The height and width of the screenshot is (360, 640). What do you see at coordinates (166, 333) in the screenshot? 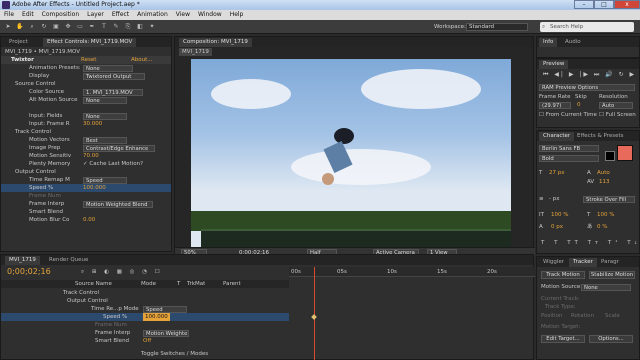
I see `tl-frame-interp-select: Motion Weighte` at bounding box center [166, 333].